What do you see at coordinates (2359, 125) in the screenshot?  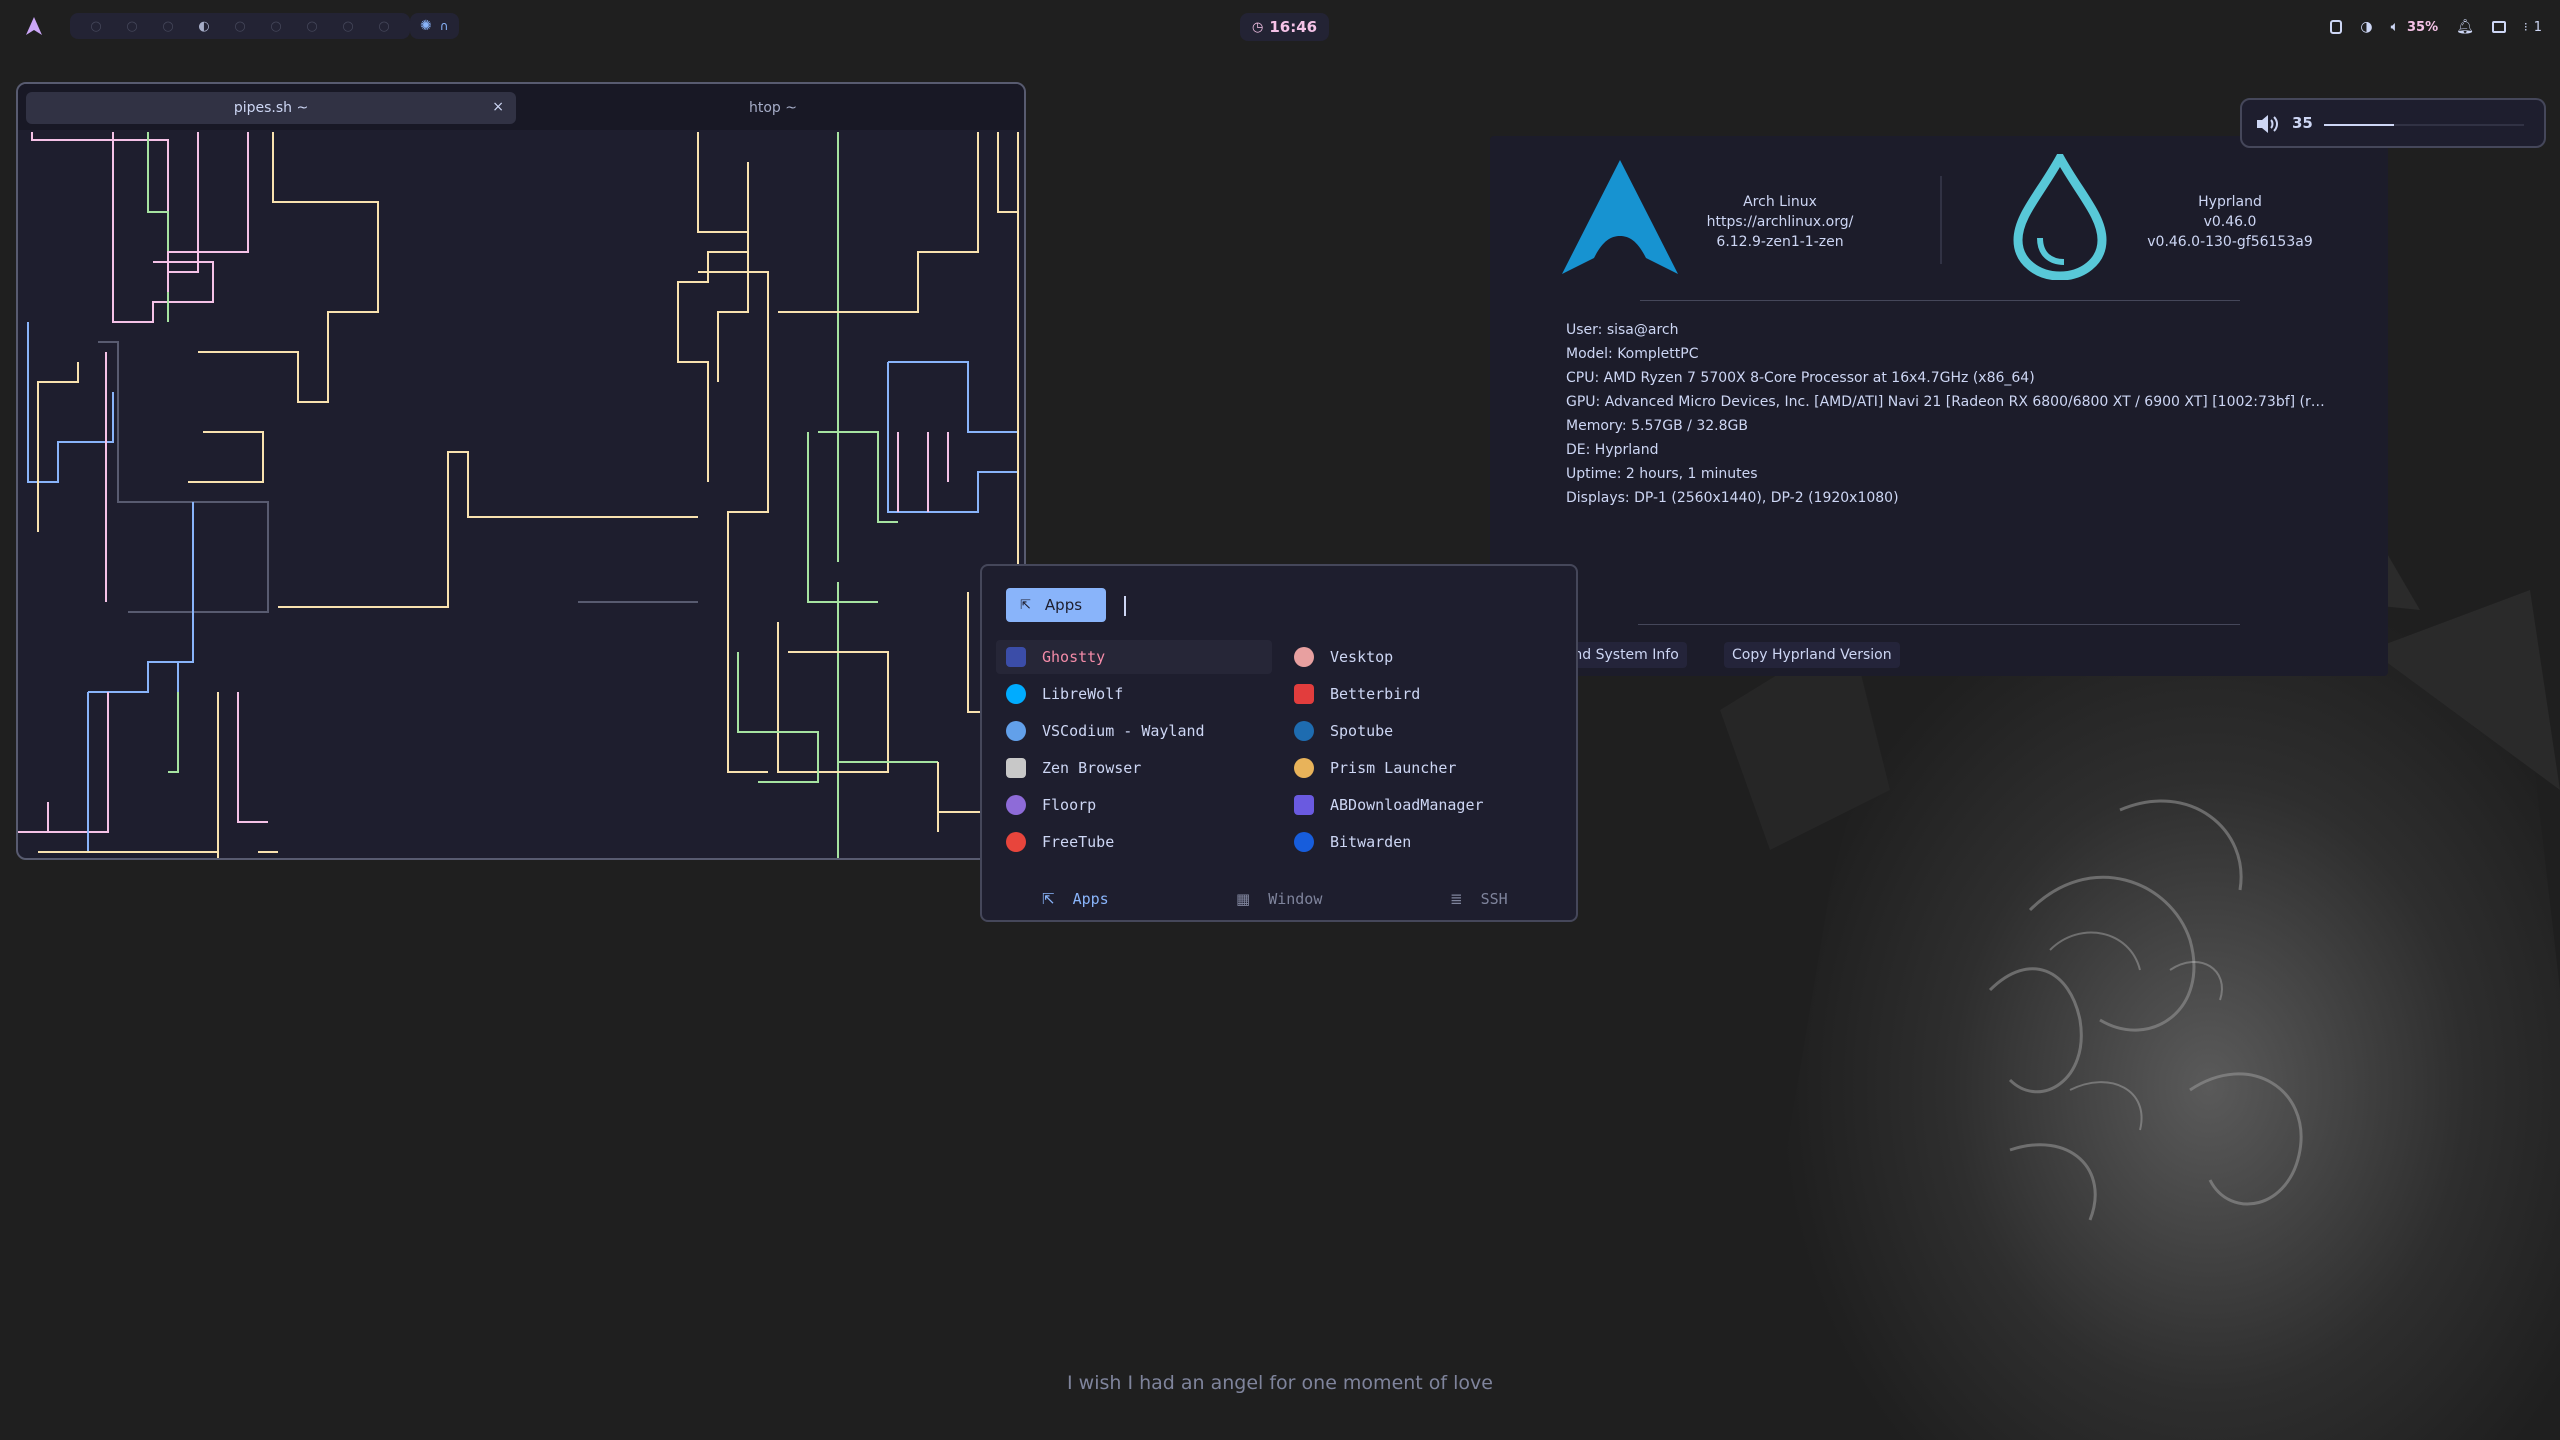 I see `volume-slider-fill` at bounding box center [2359, 125].